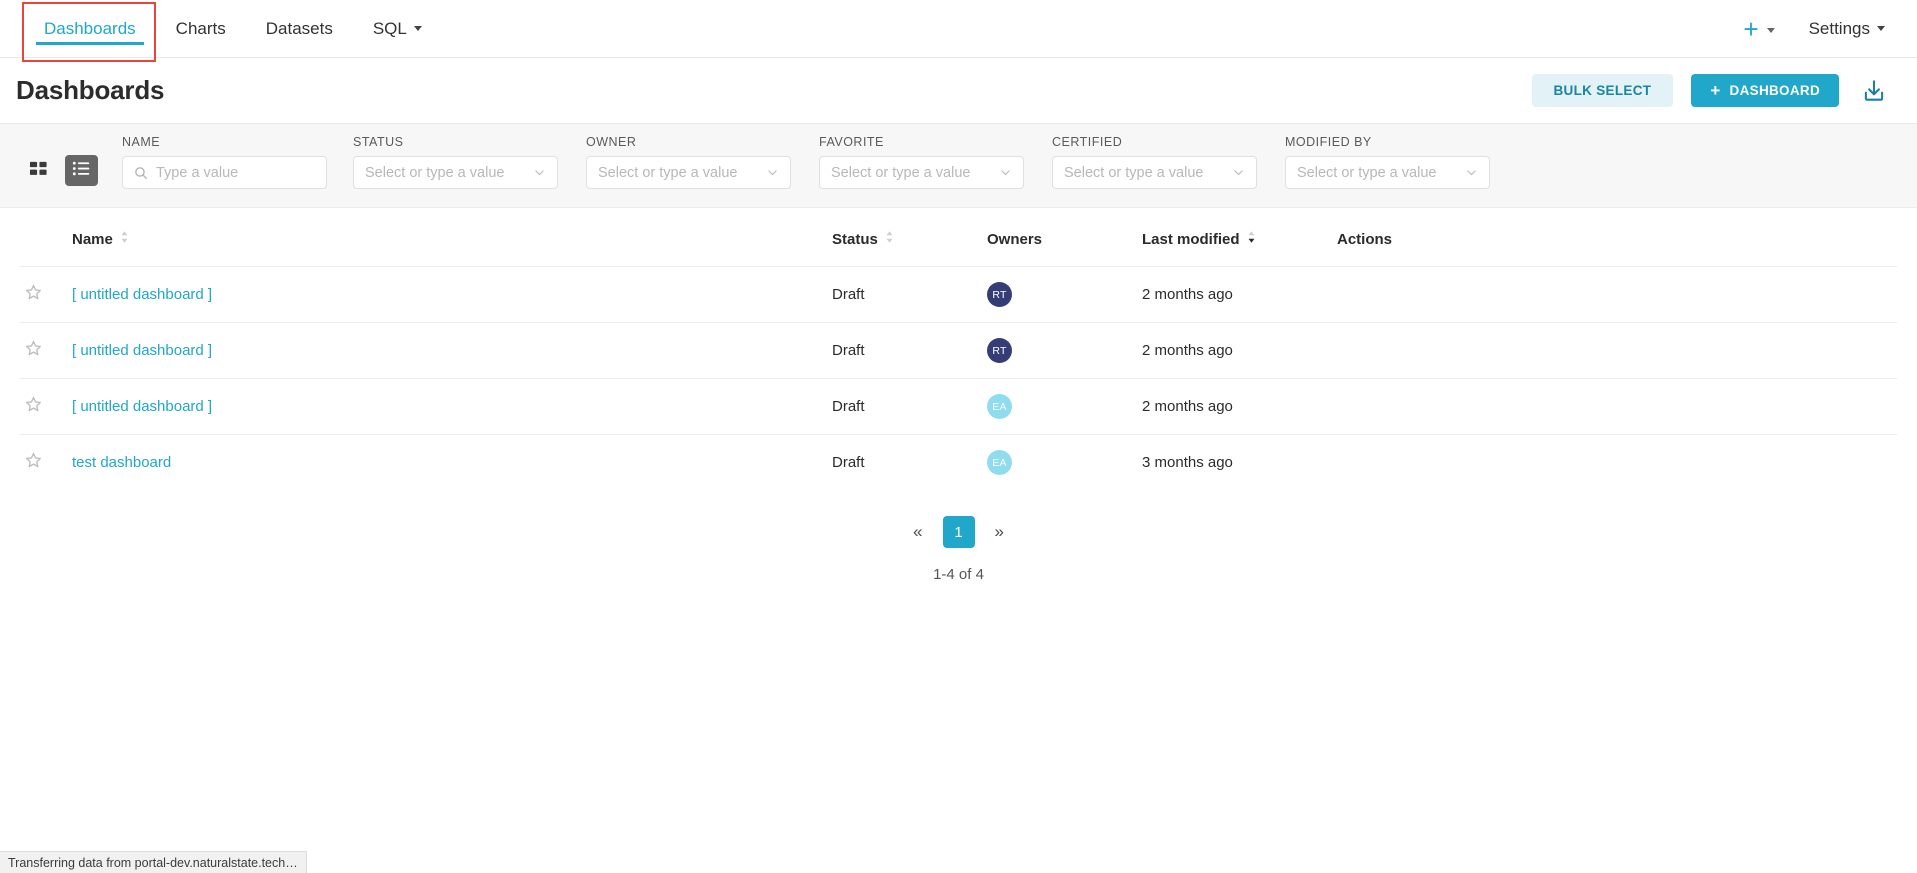 Image resolution: width=1917 pixels, height=873 pixels. Describe the element at coordinates (1365, 239) in the screenshot. I see `column-actions-label: Actions` at that location.